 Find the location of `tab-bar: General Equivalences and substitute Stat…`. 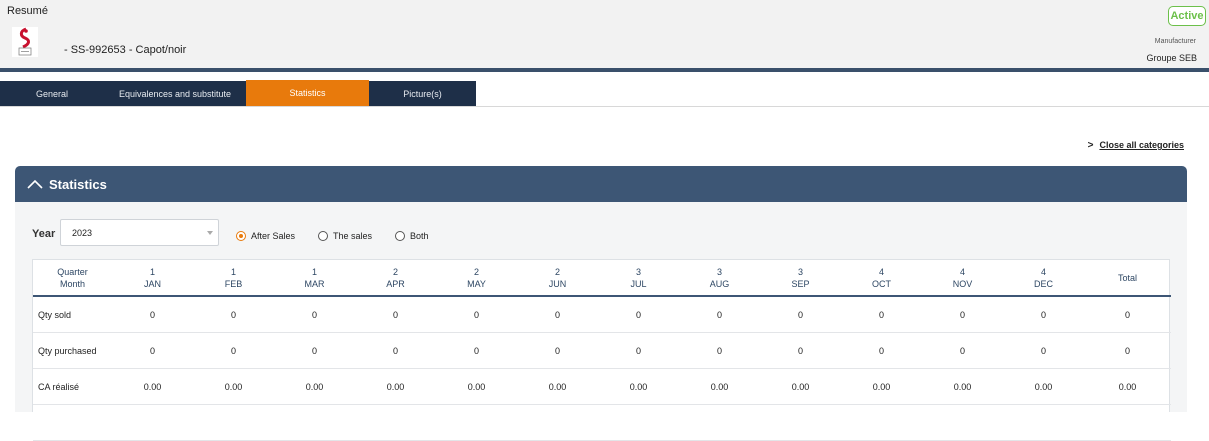

tab-bar: General Equivalences and substitute Stat… is located at coordinates (238, 93).